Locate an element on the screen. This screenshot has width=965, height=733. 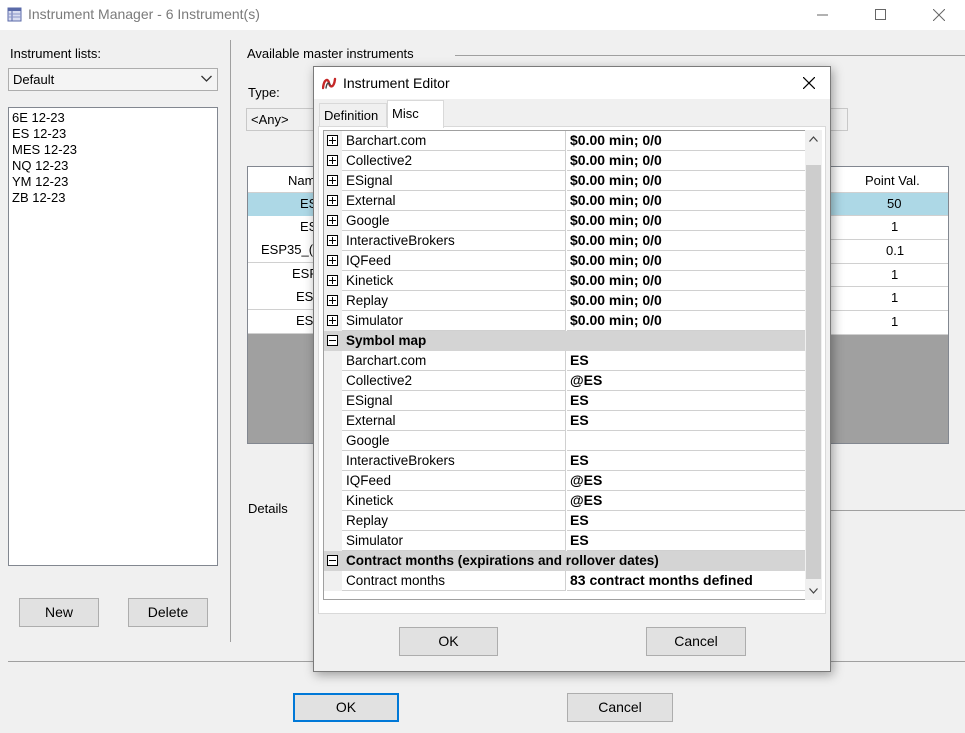
list-item: NQ 12-23 is located at coordinates (113, 166).